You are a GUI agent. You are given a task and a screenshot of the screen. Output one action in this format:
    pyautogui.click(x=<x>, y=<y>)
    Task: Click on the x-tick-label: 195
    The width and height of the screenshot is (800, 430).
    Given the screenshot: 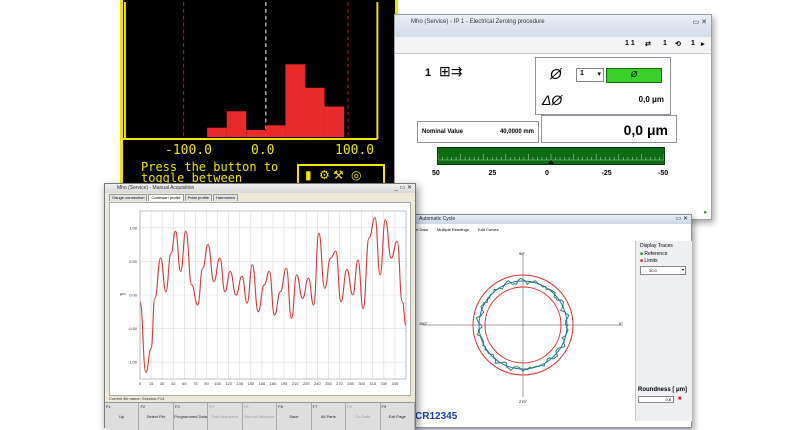 What is the action you would take?
    pyautogui.click(x=284, y=383)
    